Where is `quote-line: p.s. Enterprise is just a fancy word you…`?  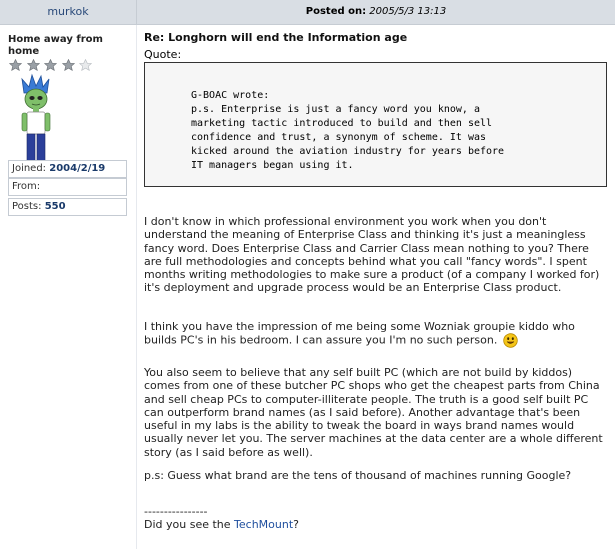
quote-line: p.s. Enterprise is just a fancy word you… is located at coordinates (335, 109).